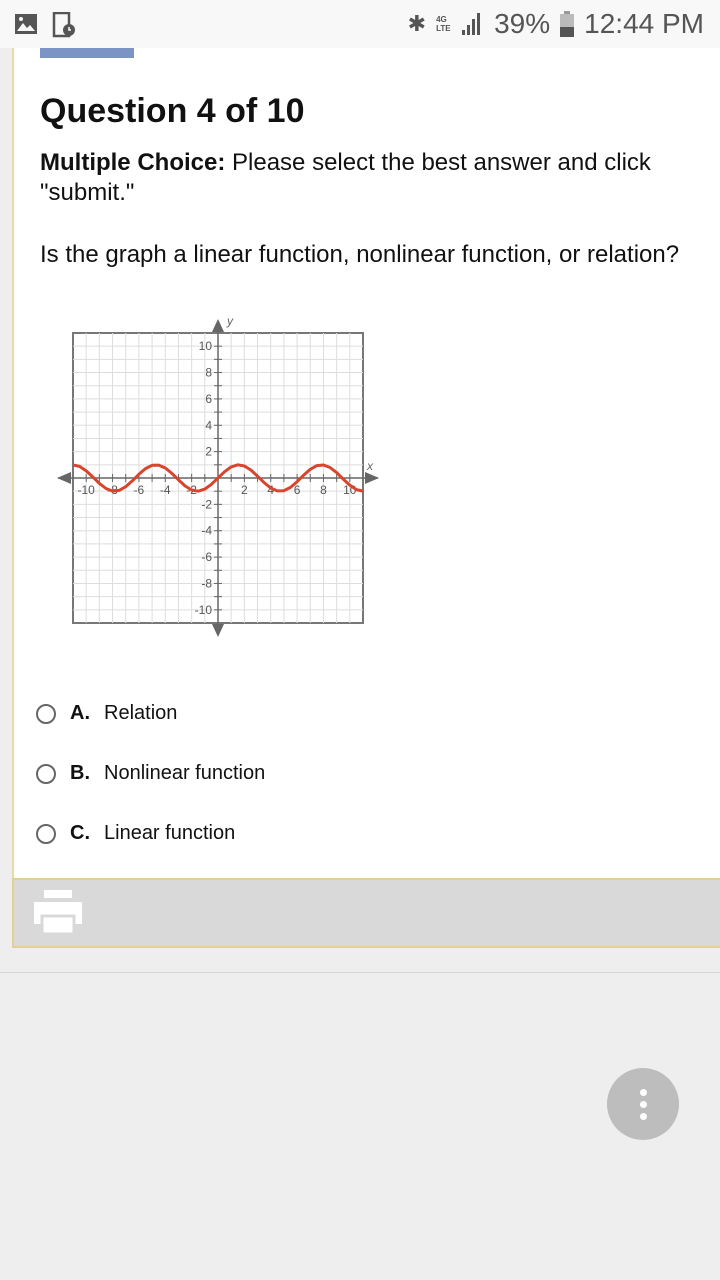 The height and width of the screenshot is (1280, 720). What do you see at coordinates (644, 23) in the screenshot?
I see `clock: 12:44 PM` at bounding box center [644, 23].